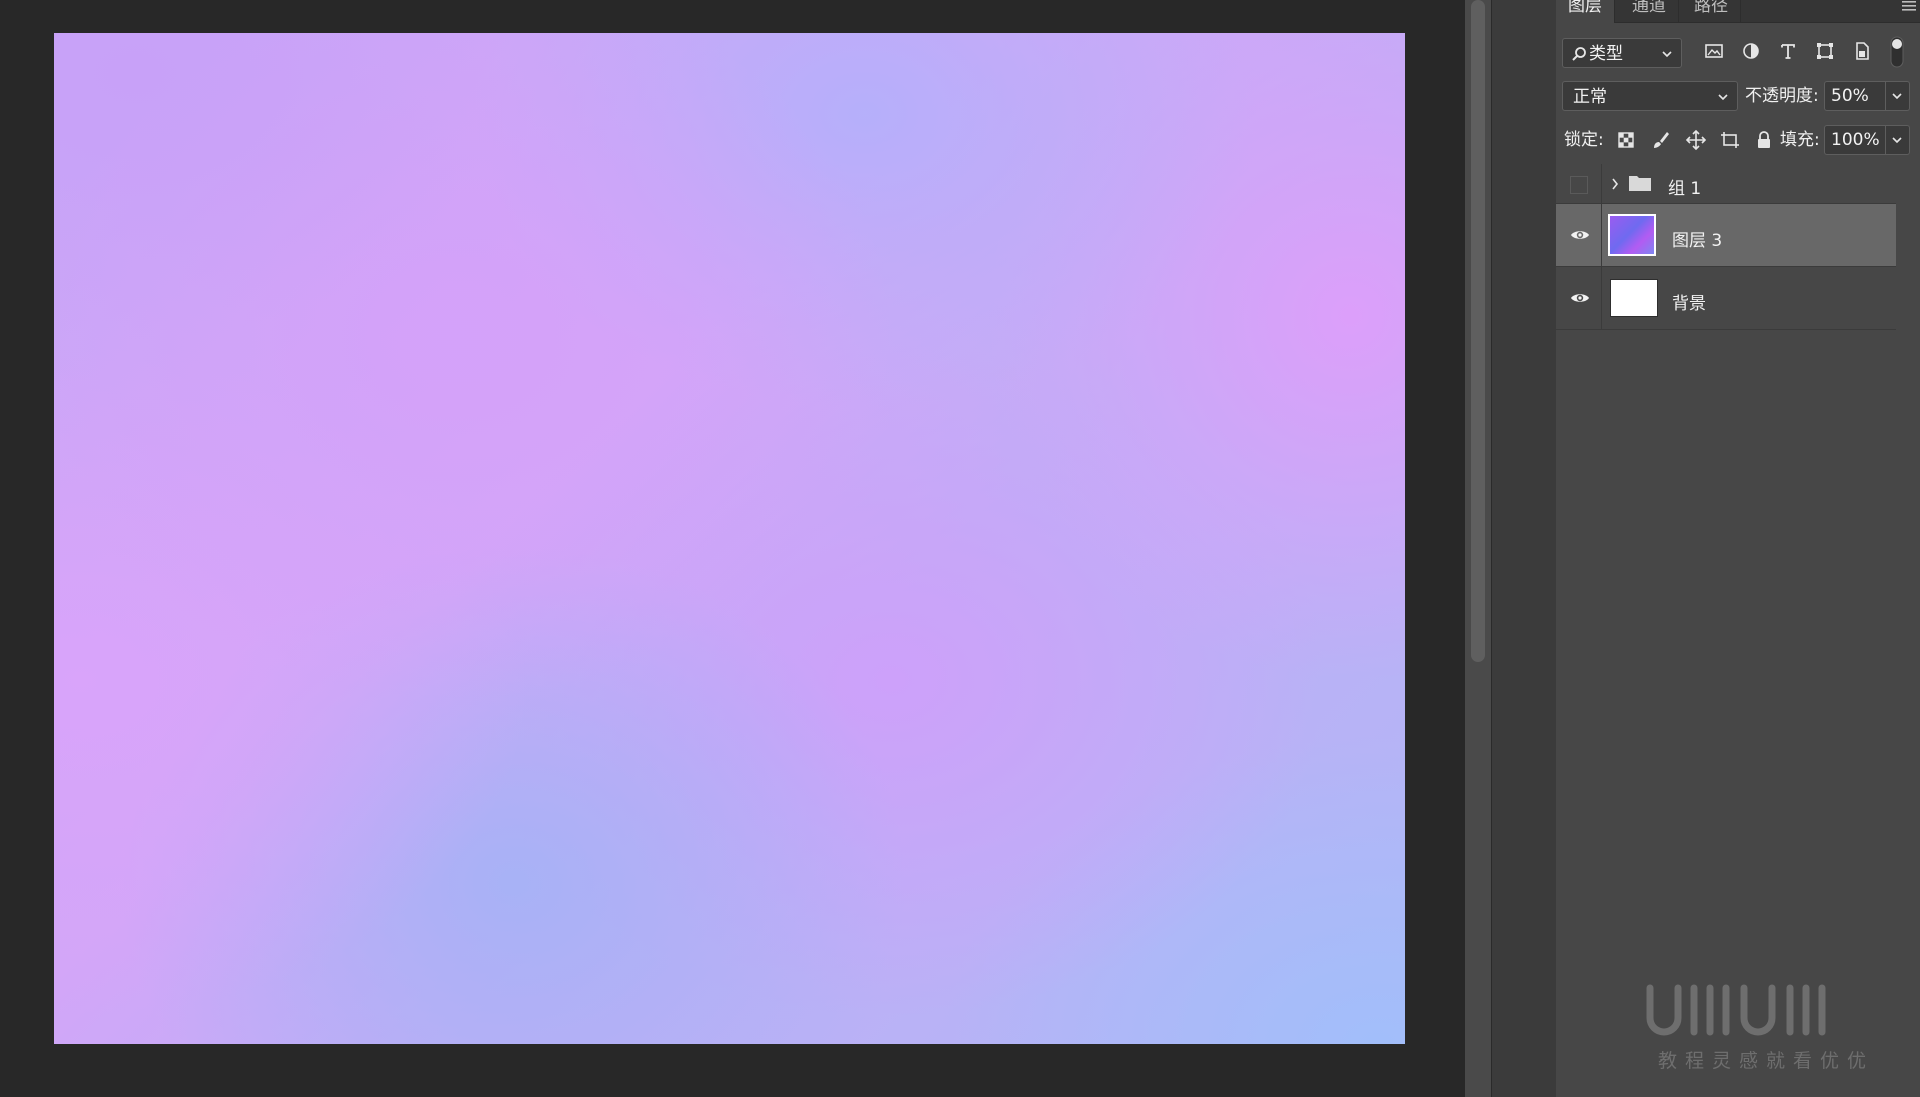 The width and height of the screenshot is (1920, 1097). What do you see at coordinates (1585, 11) in the screenshot?
I see `tab-layers: 图层` at bounding box center [1585, 11].